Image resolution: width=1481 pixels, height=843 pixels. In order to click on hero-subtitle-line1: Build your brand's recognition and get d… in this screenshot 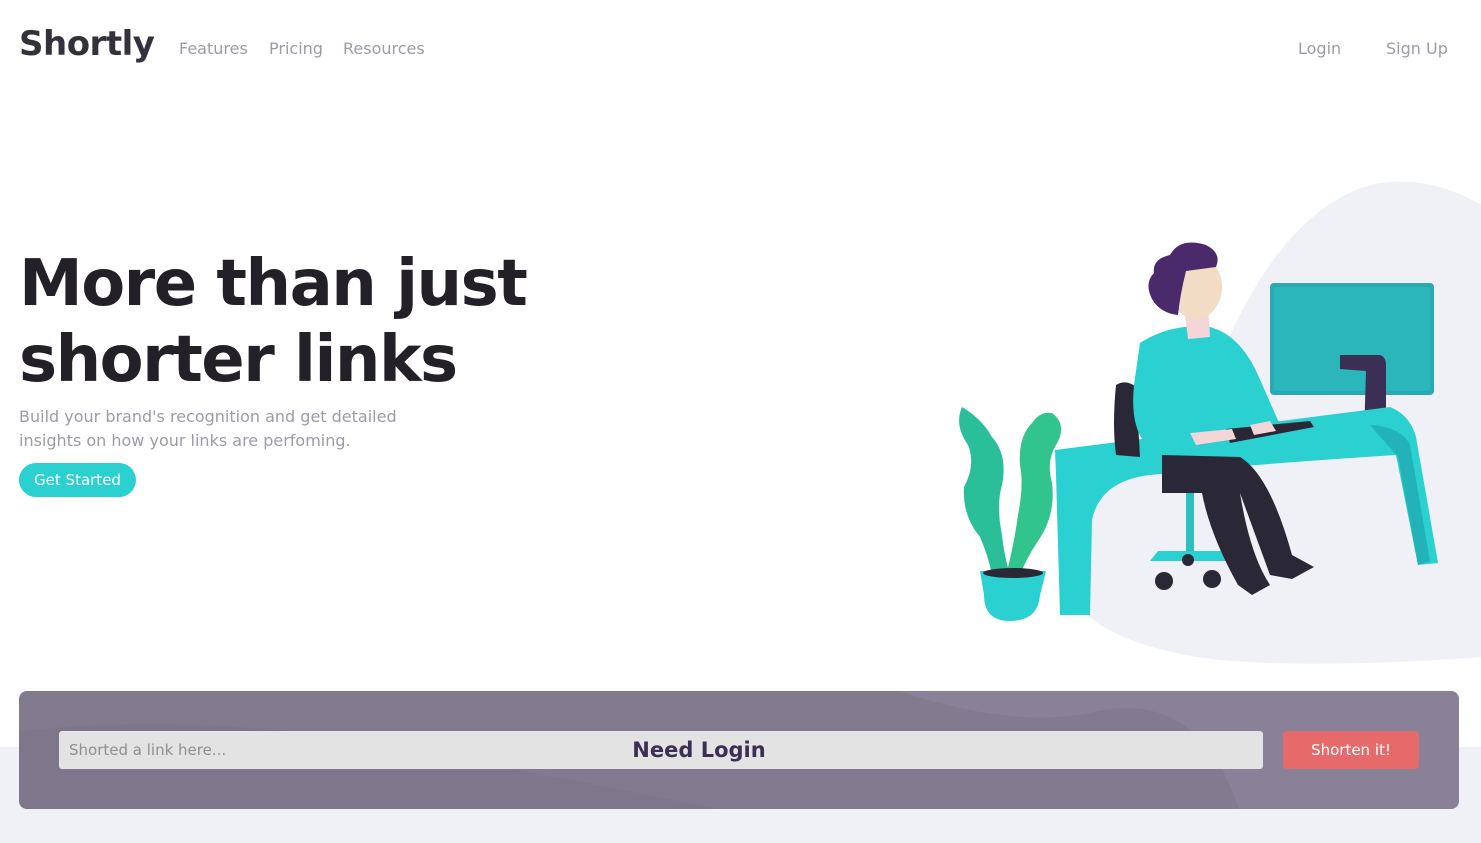, I will do `click(208, 416)`.